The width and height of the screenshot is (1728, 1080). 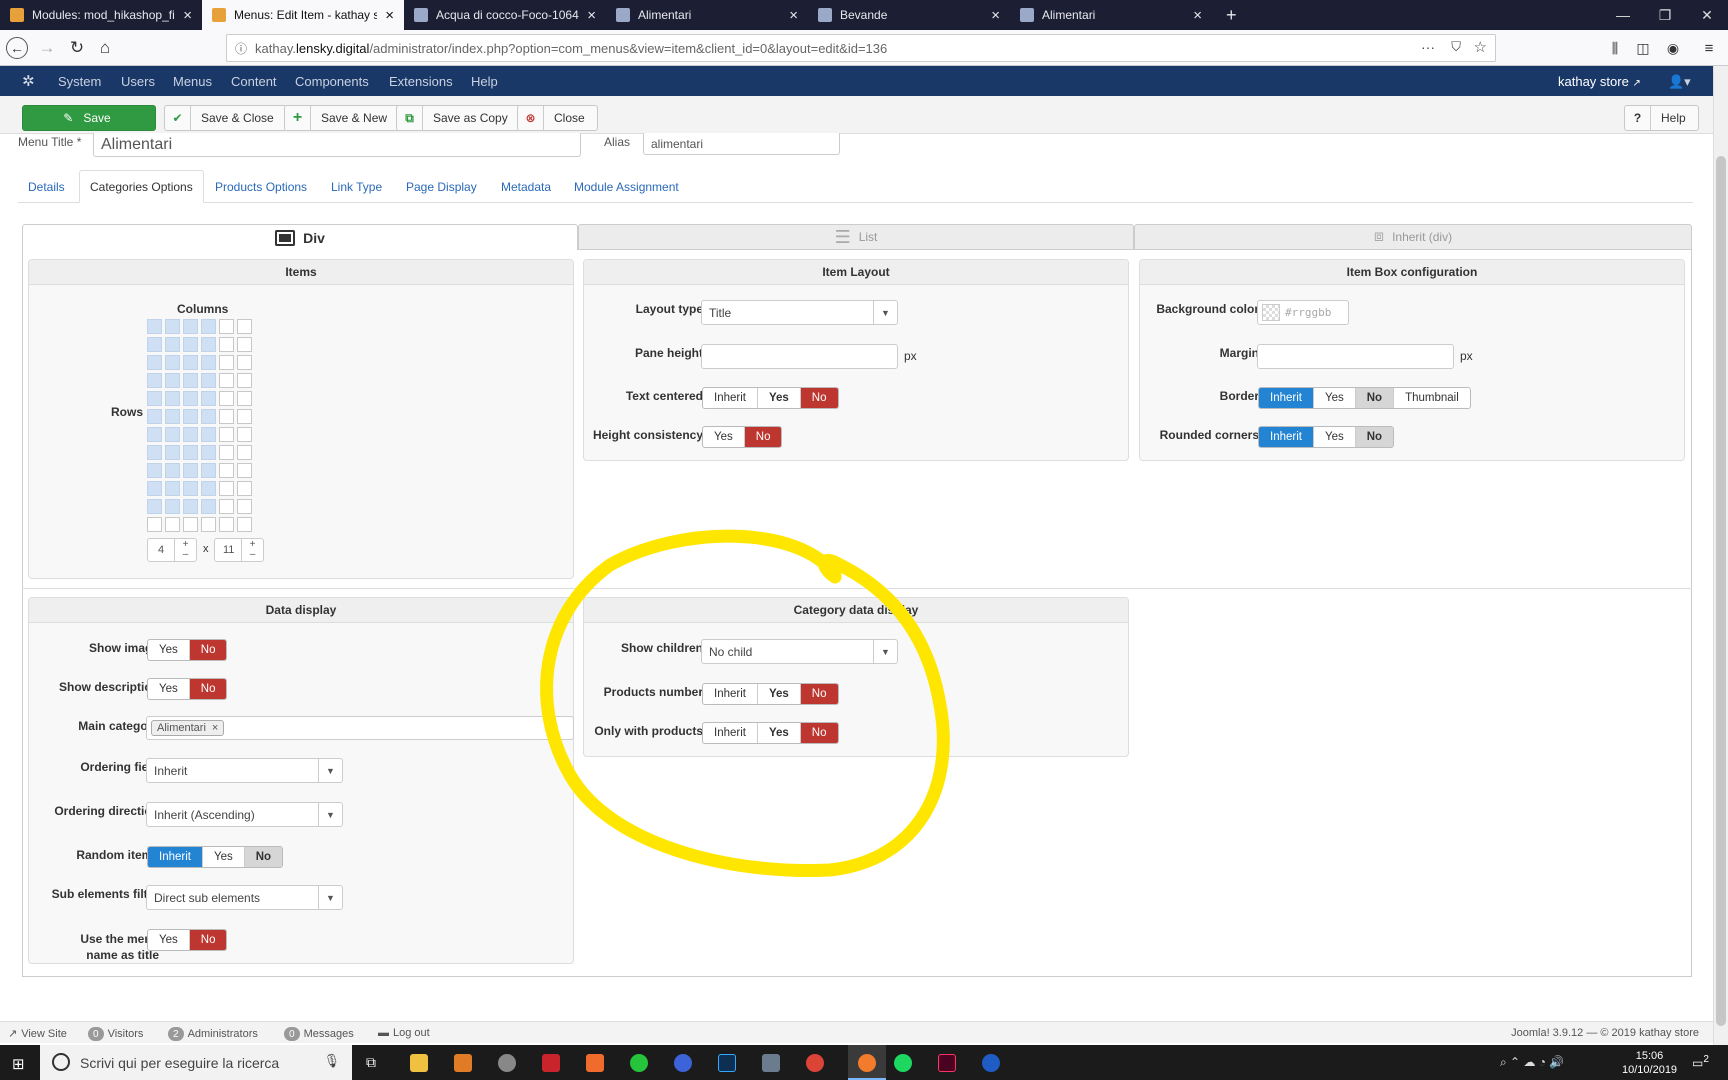 I want to click on alias-input: alimentari, so click(x=741, y=144).